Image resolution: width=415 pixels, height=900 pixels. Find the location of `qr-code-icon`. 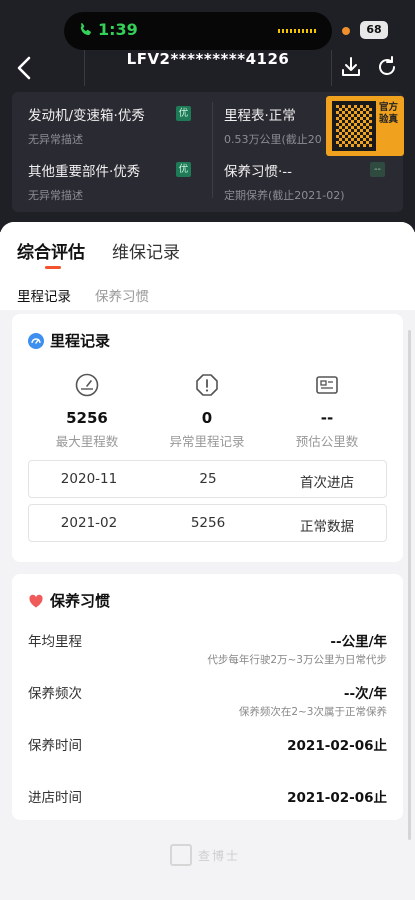

qr-code-icon is located at coordinates (354, 126).